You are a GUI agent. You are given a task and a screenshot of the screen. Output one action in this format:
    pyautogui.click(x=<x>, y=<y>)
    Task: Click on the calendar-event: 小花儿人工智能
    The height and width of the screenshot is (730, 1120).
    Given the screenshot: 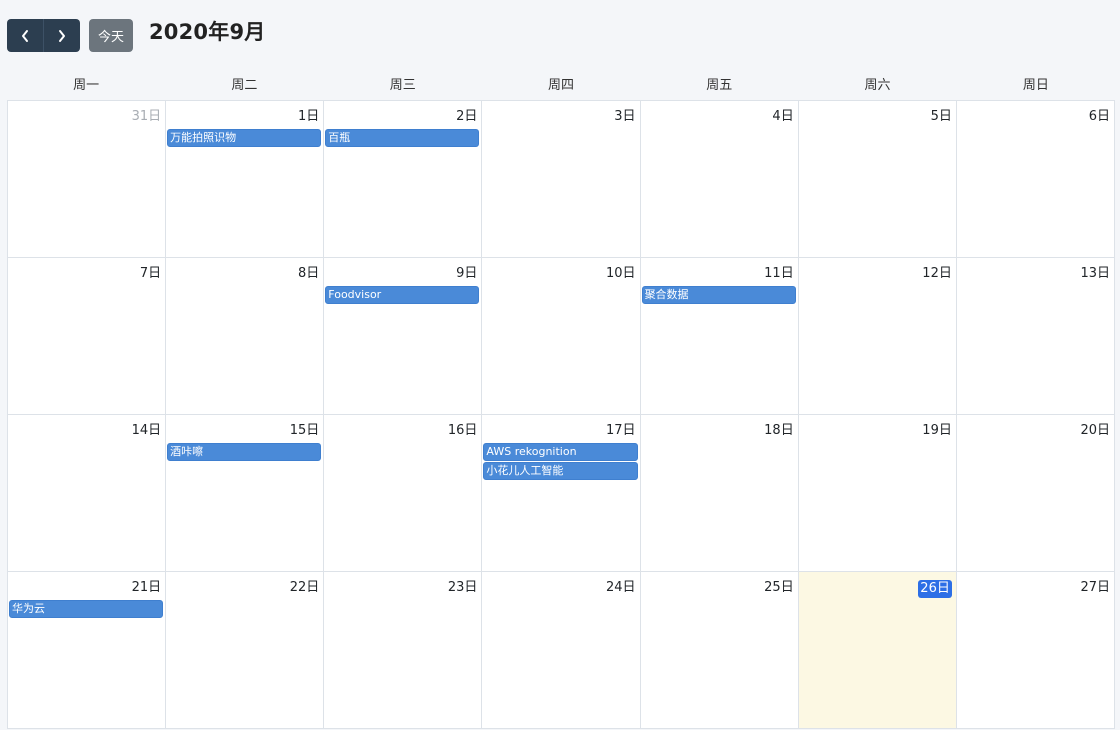 What is the action you would take?
    pyautogui.click(x=560, y=471)
    